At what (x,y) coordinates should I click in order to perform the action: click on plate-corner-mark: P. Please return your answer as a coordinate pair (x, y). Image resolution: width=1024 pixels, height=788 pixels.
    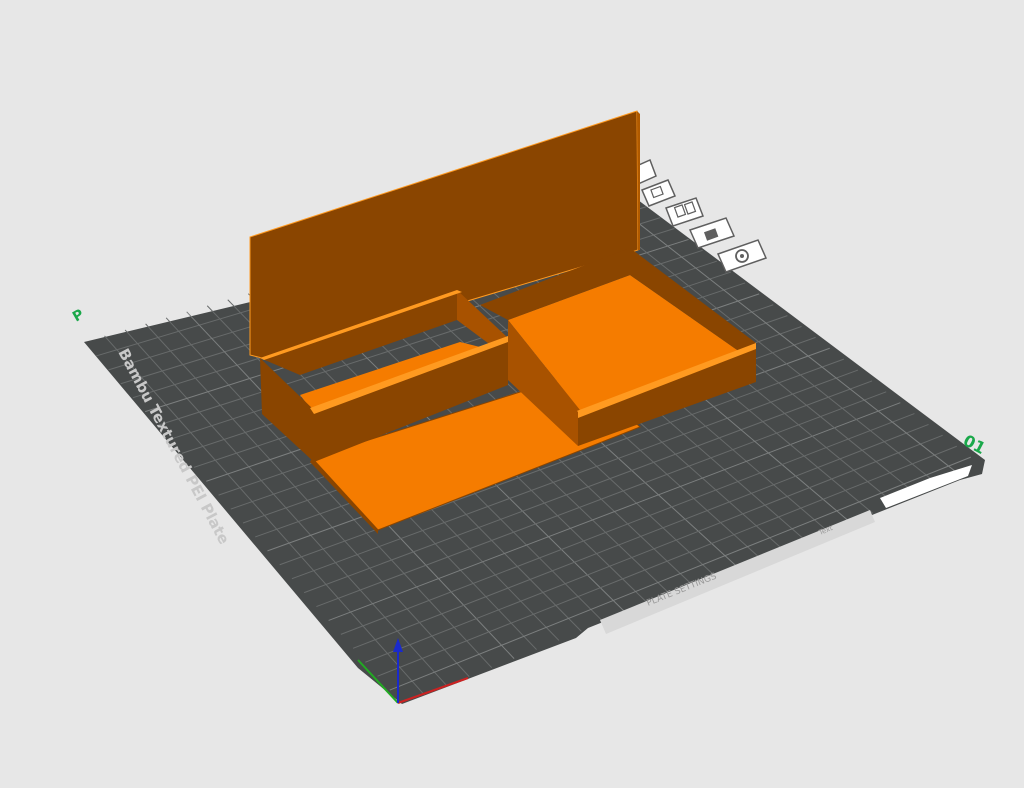
    Looking at the image, I should click on (78, 315).